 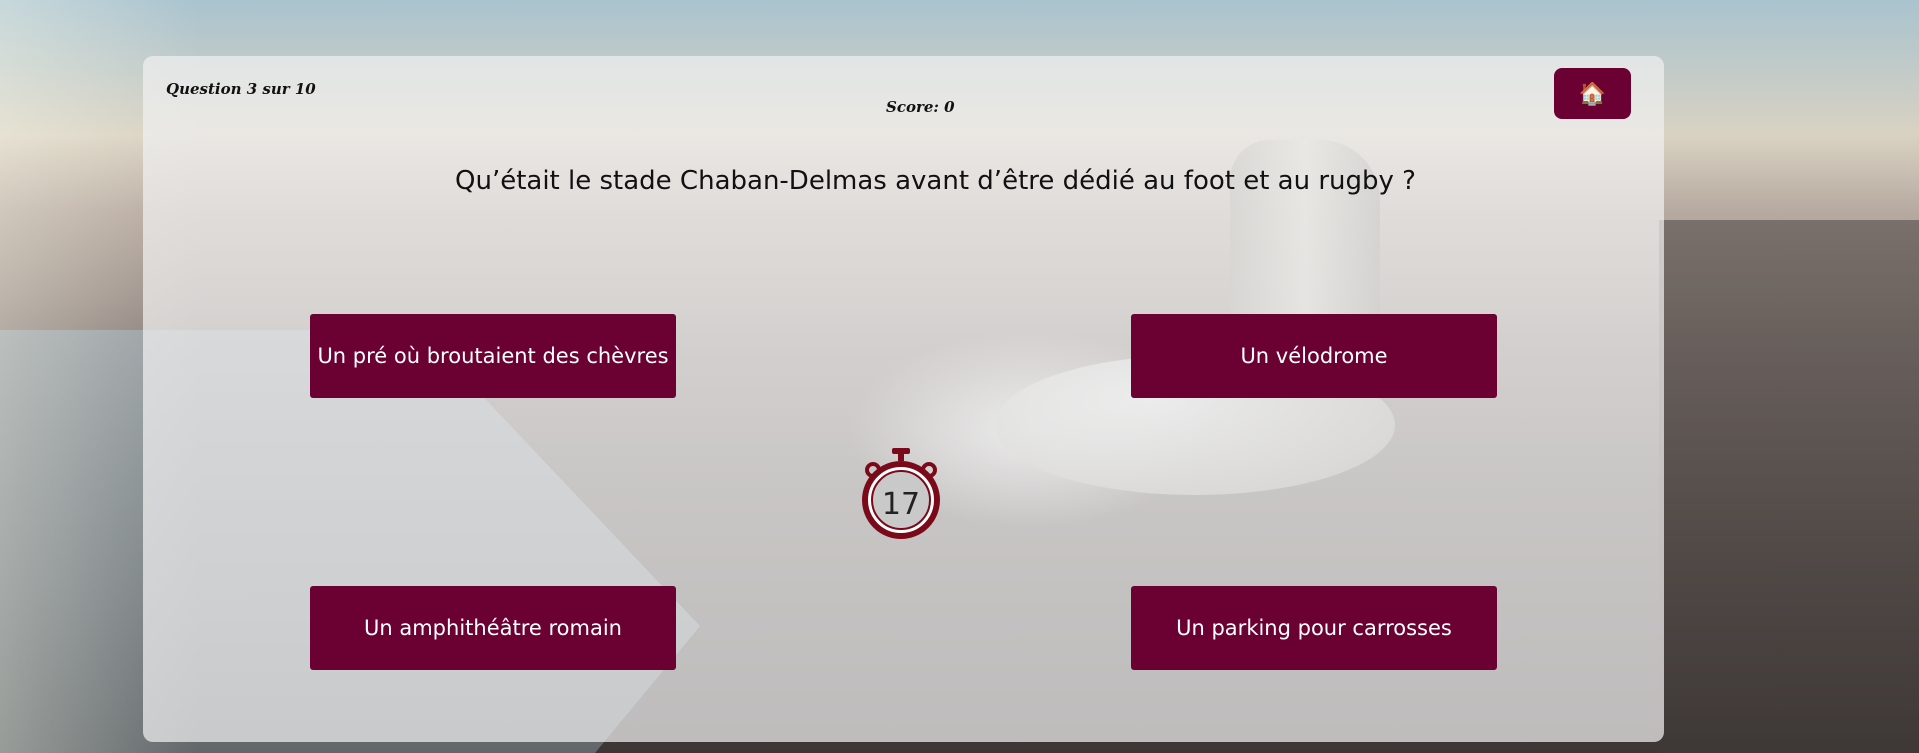 I want to click on answer-button-3: Un amphithéâtre romain, so click(x=493, y=628).